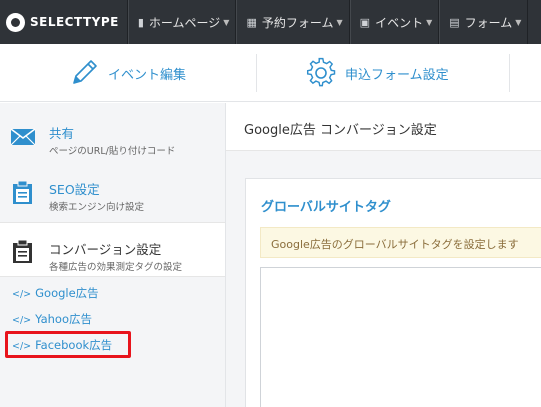 The height and width of the screenshot is (407, 541). What do you see at coordinates (67, 293) in the screenshot?
I see `sidebar-link-google-ads-label: Google広告` at bounding box center [67, 293].